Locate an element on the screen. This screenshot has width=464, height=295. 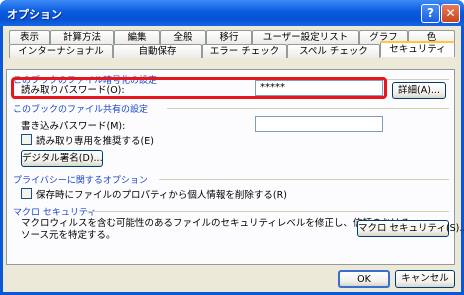
close-icon: ✕ is located at coordinates (450, 13).